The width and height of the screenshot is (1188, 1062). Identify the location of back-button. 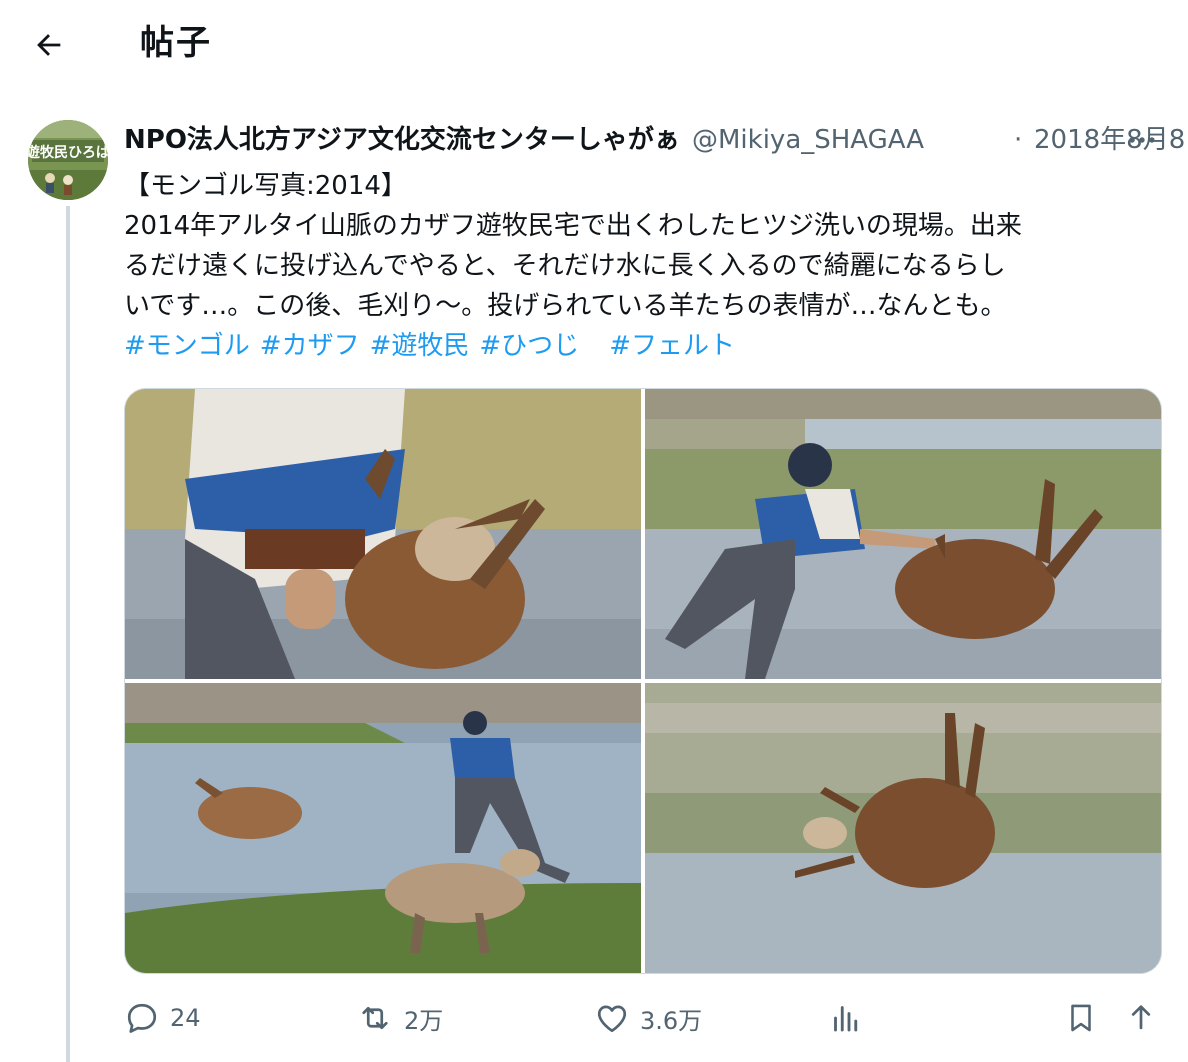
(49, 45).